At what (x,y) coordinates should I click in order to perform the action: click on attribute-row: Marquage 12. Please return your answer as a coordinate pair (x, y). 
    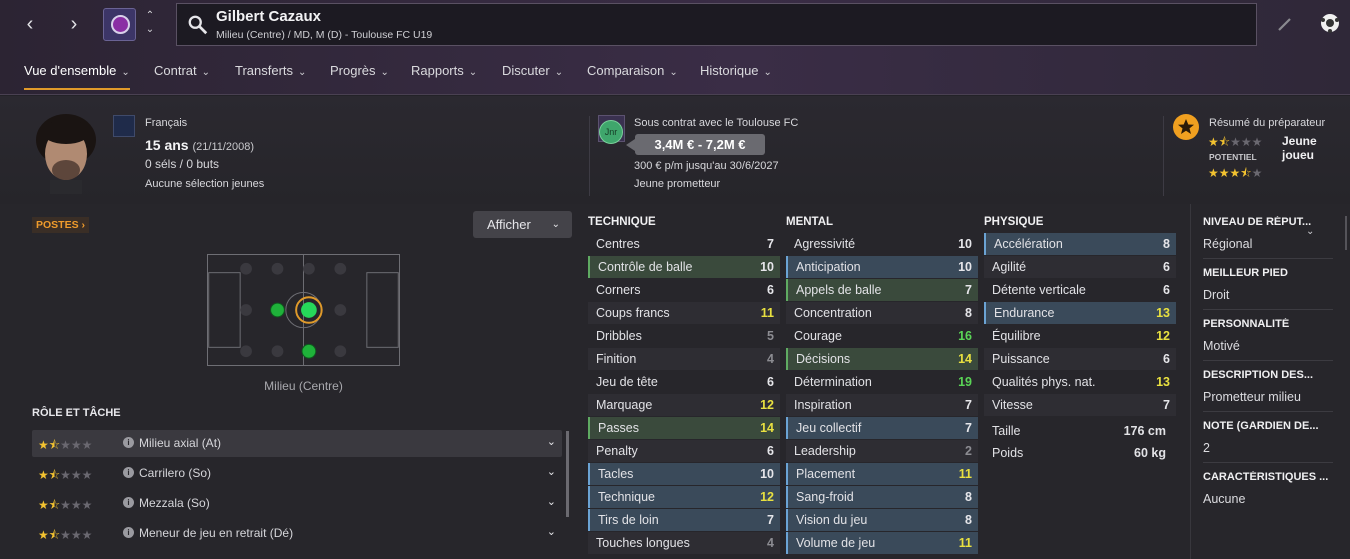
    Looking at the image, I should click on (684, 405).